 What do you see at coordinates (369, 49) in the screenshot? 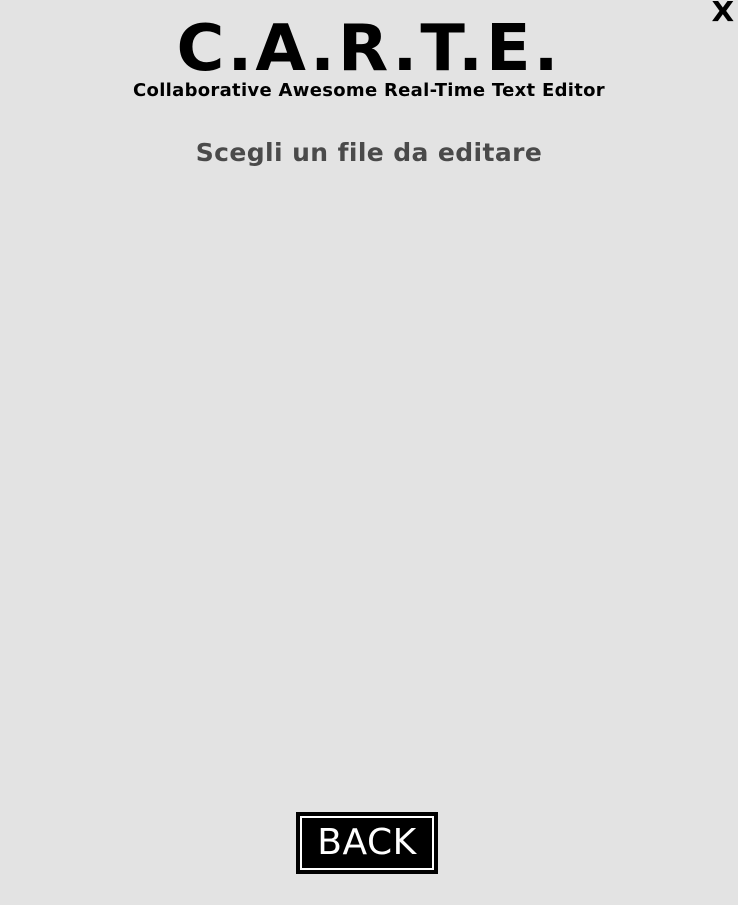
I see `app-title: C.A.R.T.E.` at bounding box center [369, 49].